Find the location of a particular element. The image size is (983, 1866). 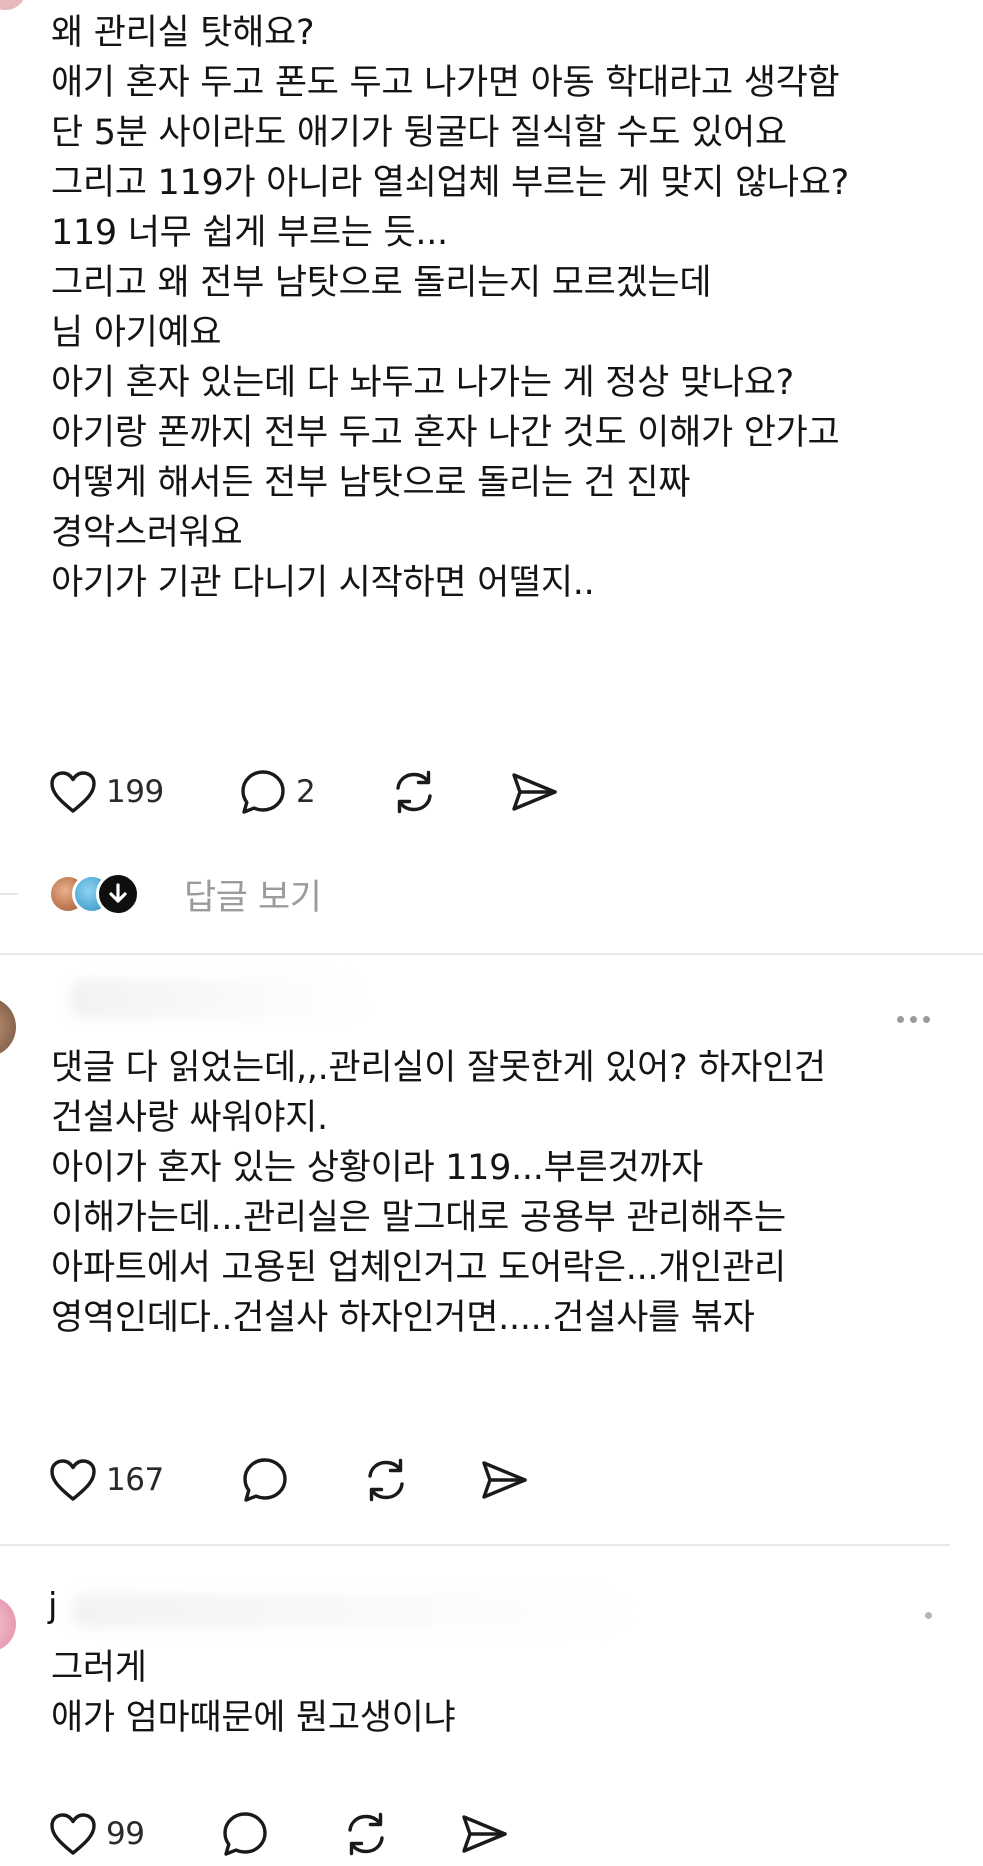

action-bar: 167 is located at coordinates (491, 1480).